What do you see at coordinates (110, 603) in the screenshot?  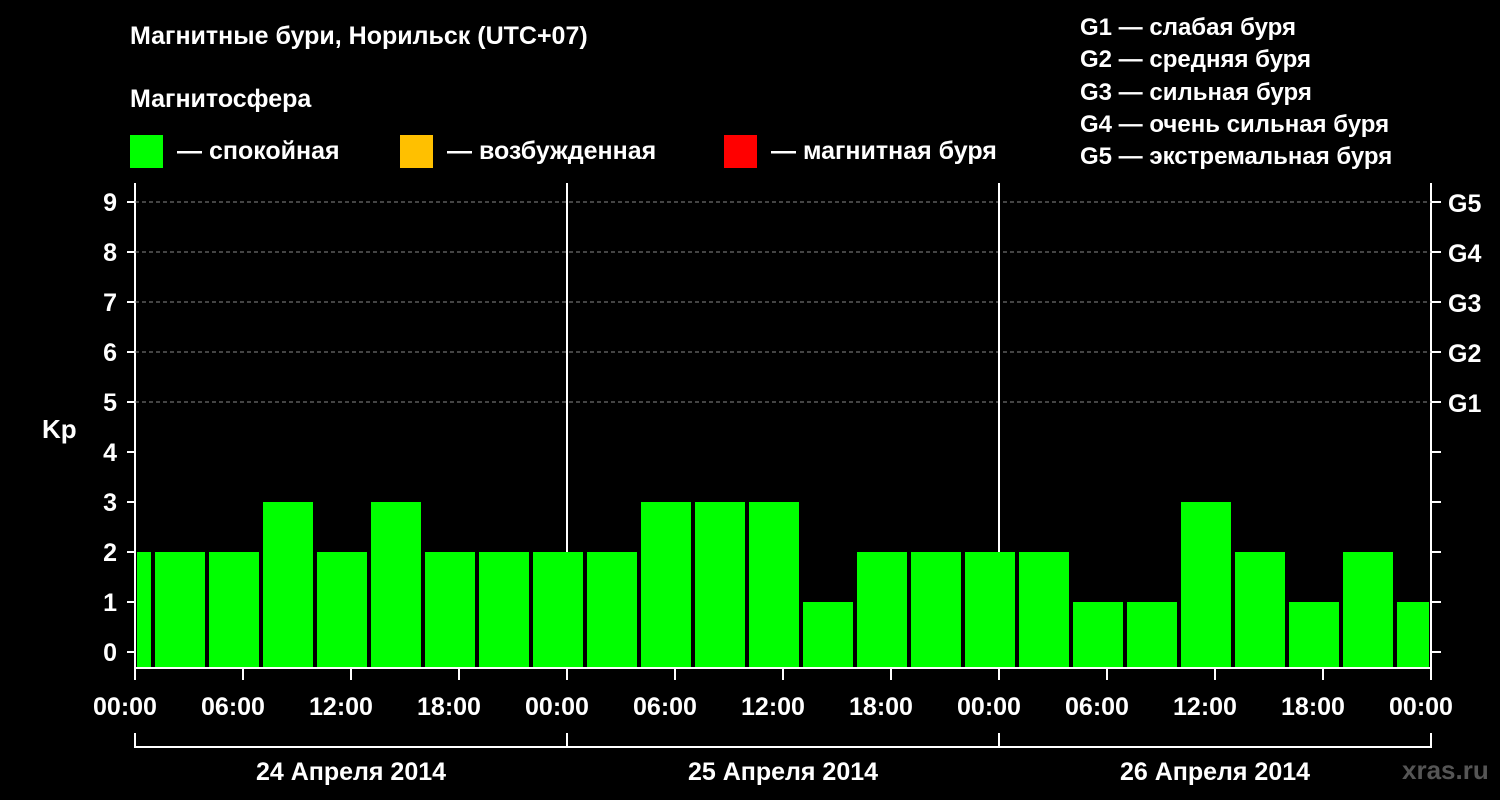 I see `y-tick-label: 1` at bounding box center [110, 603].